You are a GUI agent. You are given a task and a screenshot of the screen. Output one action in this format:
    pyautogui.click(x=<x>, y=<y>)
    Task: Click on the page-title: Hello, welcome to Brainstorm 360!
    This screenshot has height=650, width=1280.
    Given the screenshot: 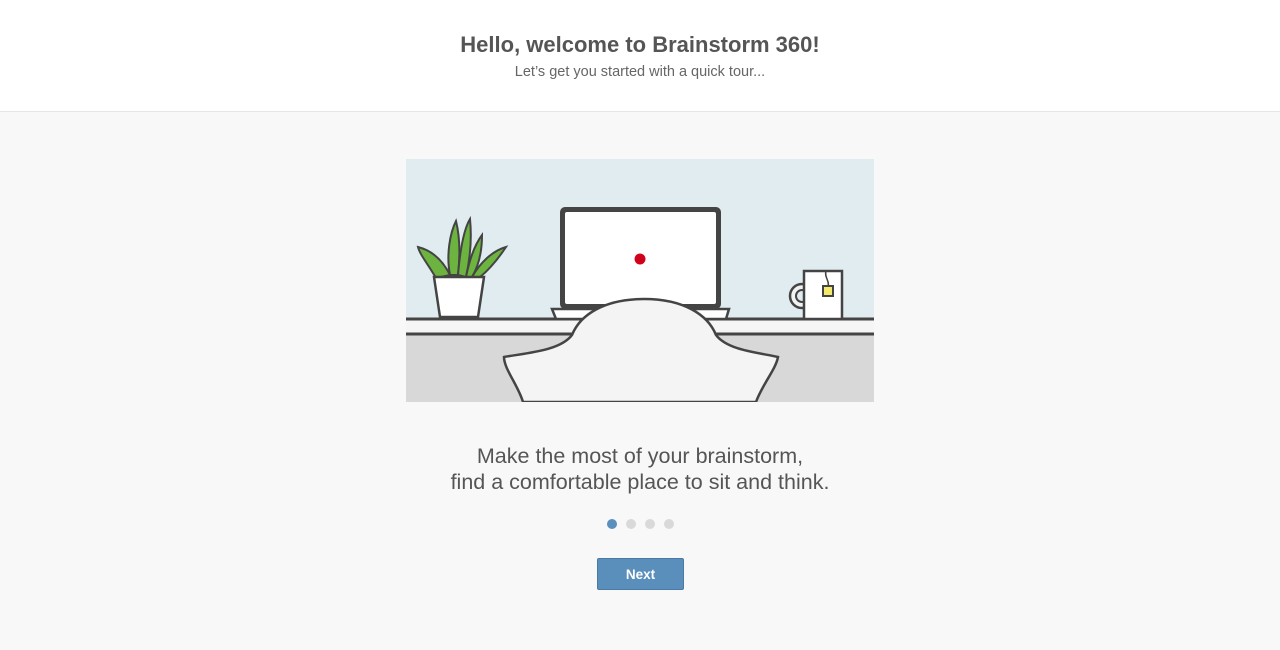 What is the action you would take?
    pyautogui.click(x=640, y=44)
    